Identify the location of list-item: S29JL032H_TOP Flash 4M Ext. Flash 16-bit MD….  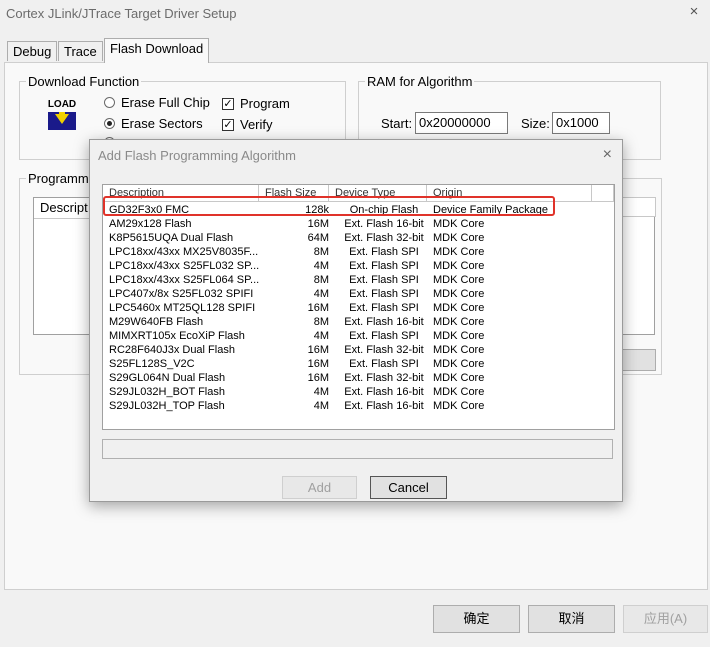
(358, 406).